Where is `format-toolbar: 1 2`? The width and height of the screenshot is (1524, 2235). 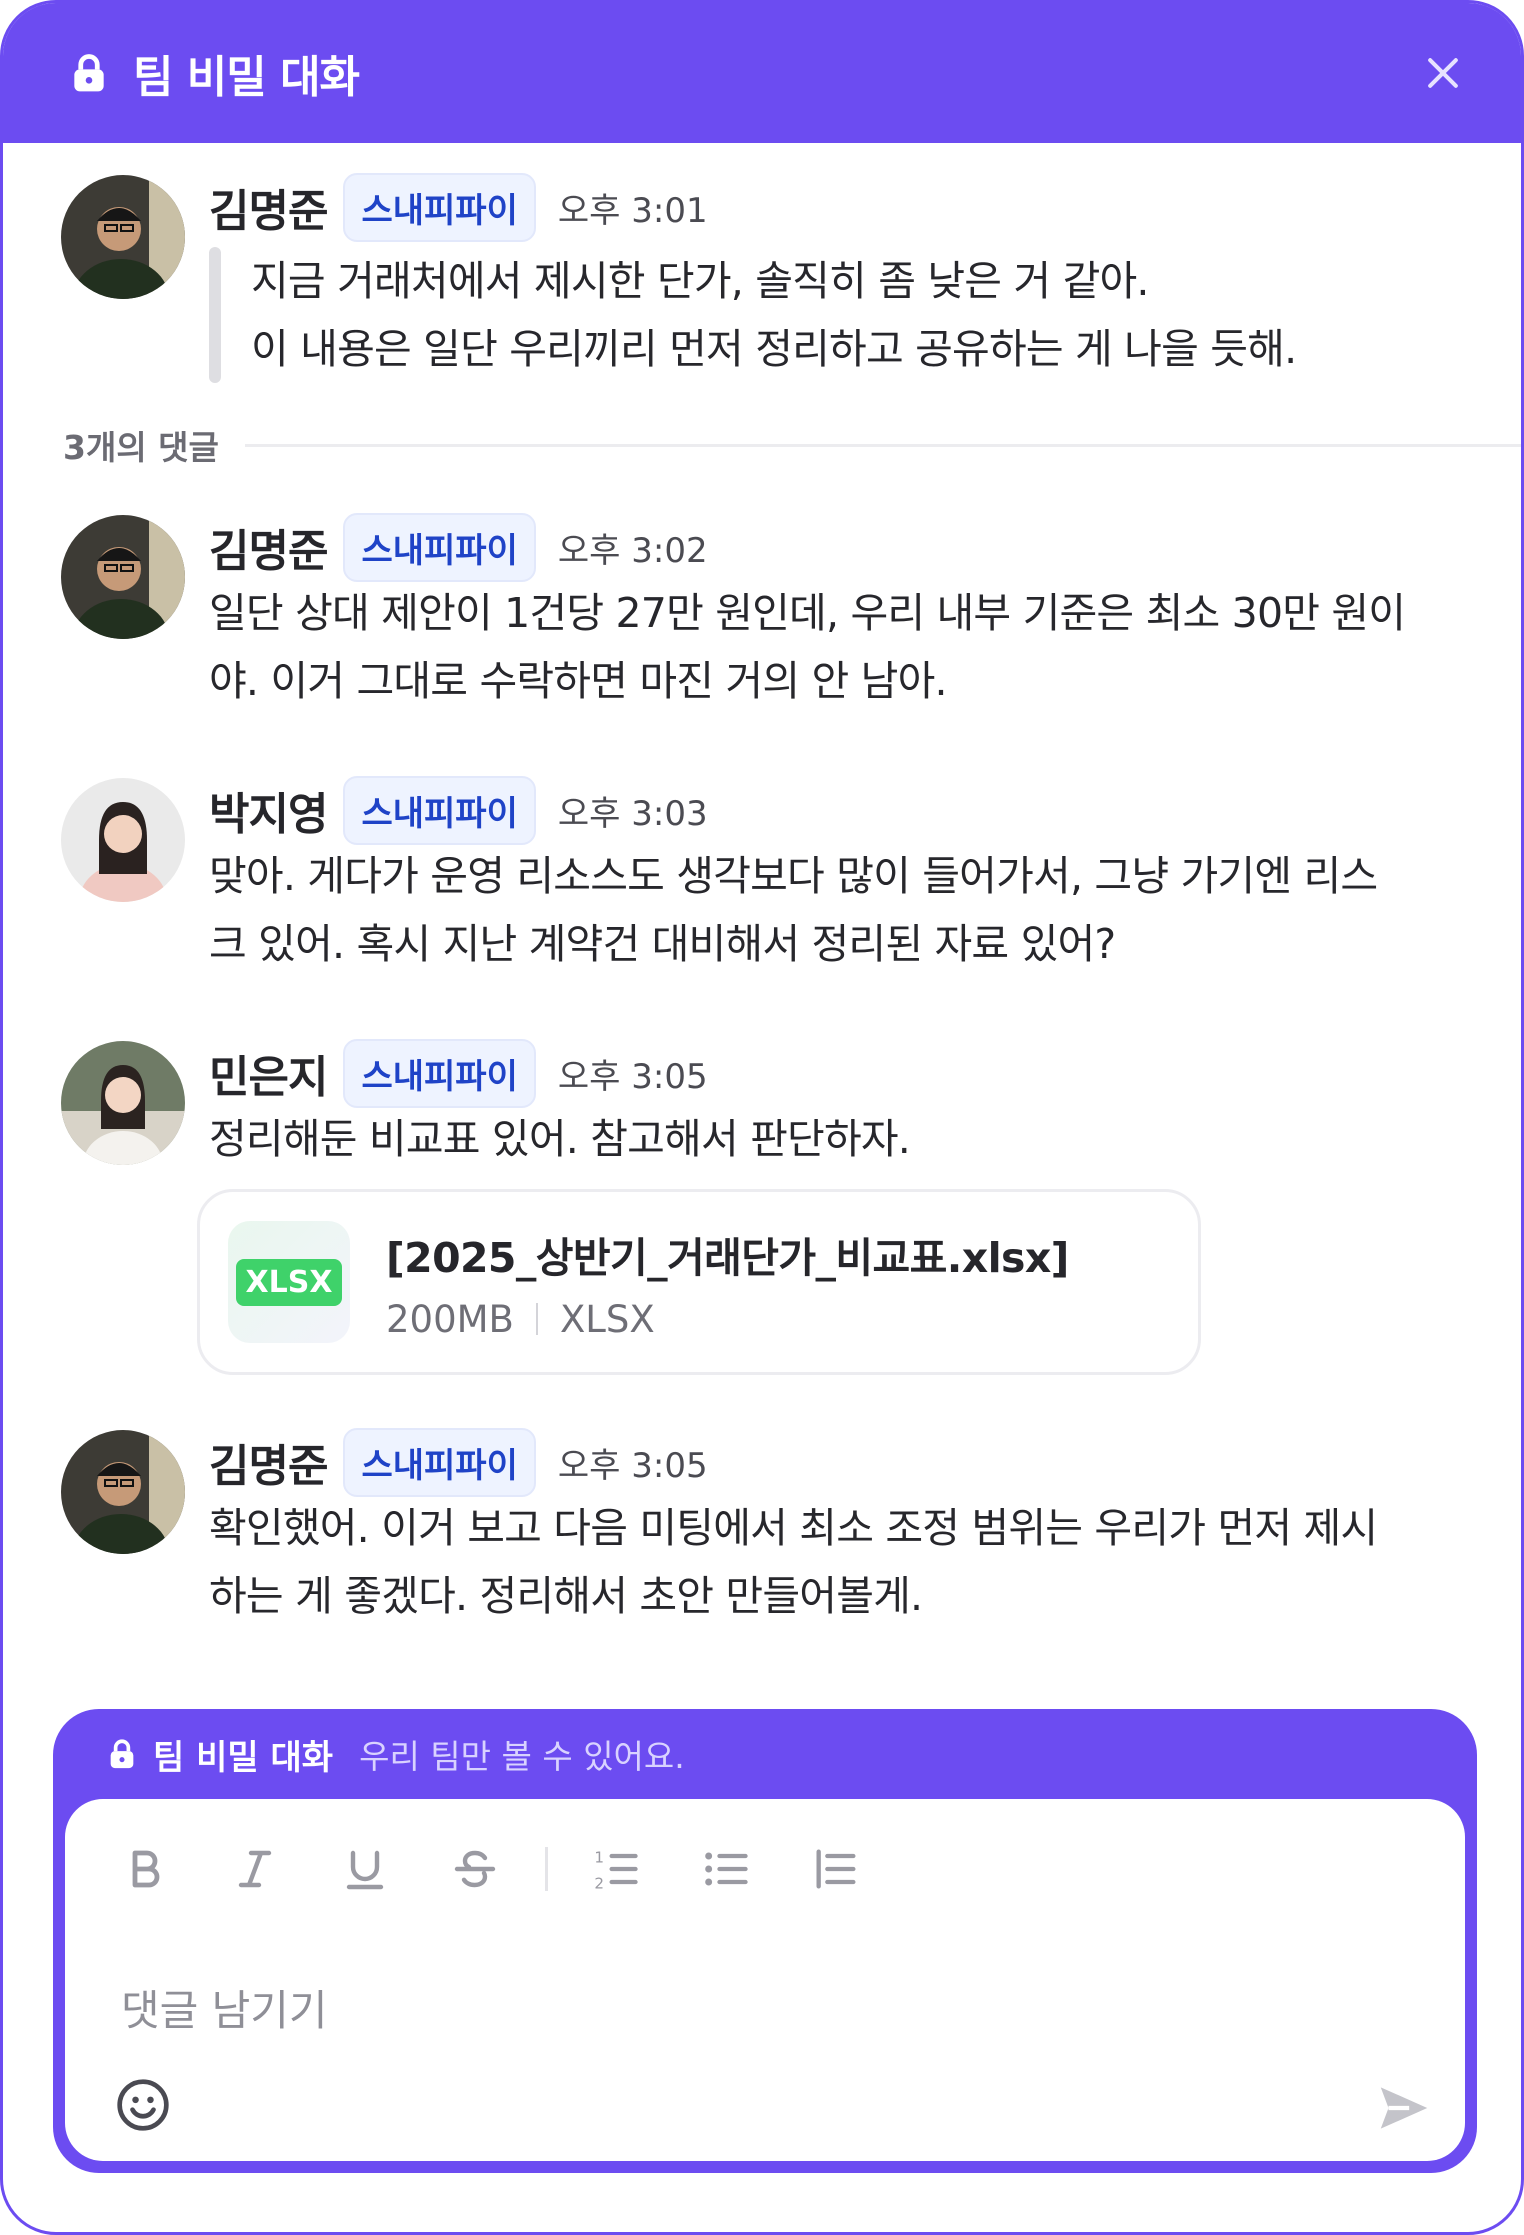
format-toolbar: 1 2 is located at coordinates (505, 1869).